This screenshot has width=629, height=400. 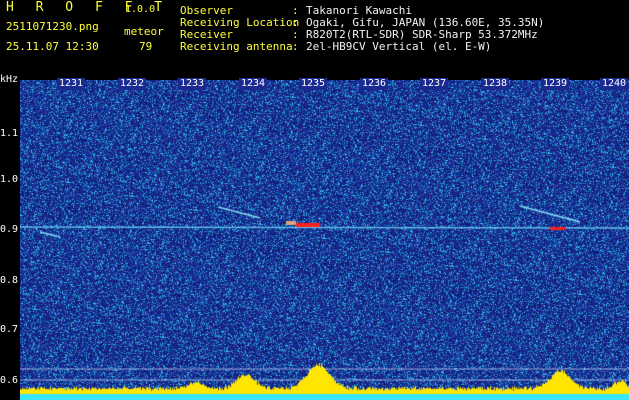 I want to click on freq-label: 0.6, so click(x=9, y=380).